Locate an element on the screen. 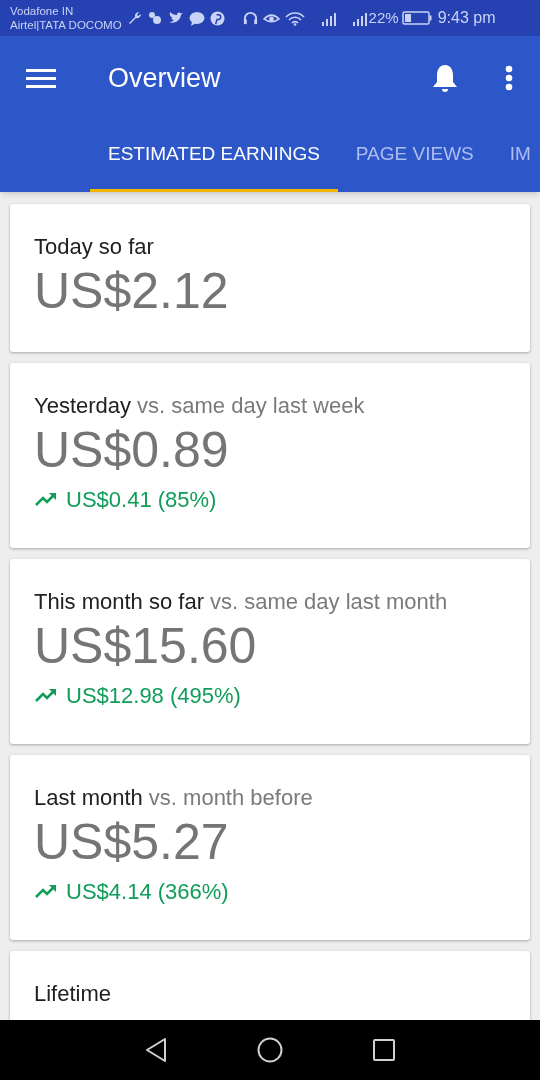 The height and width of the screenshot is (1080, 540). recents-icon is located at coordinates (384, 1050).